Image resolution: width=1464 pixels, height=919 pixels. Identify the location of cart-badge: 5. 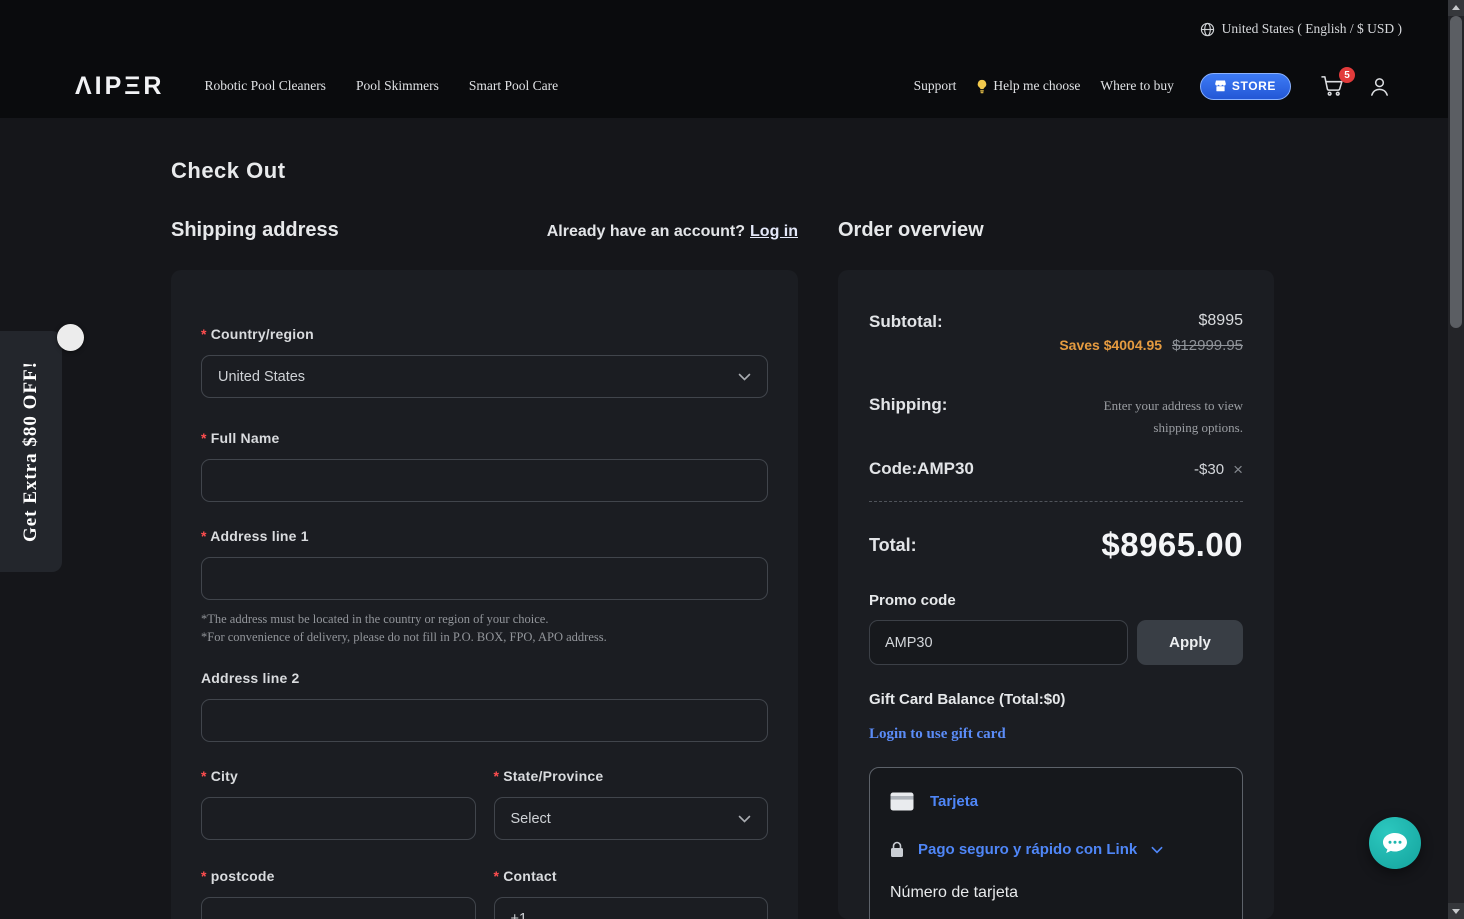
(1347, 75).